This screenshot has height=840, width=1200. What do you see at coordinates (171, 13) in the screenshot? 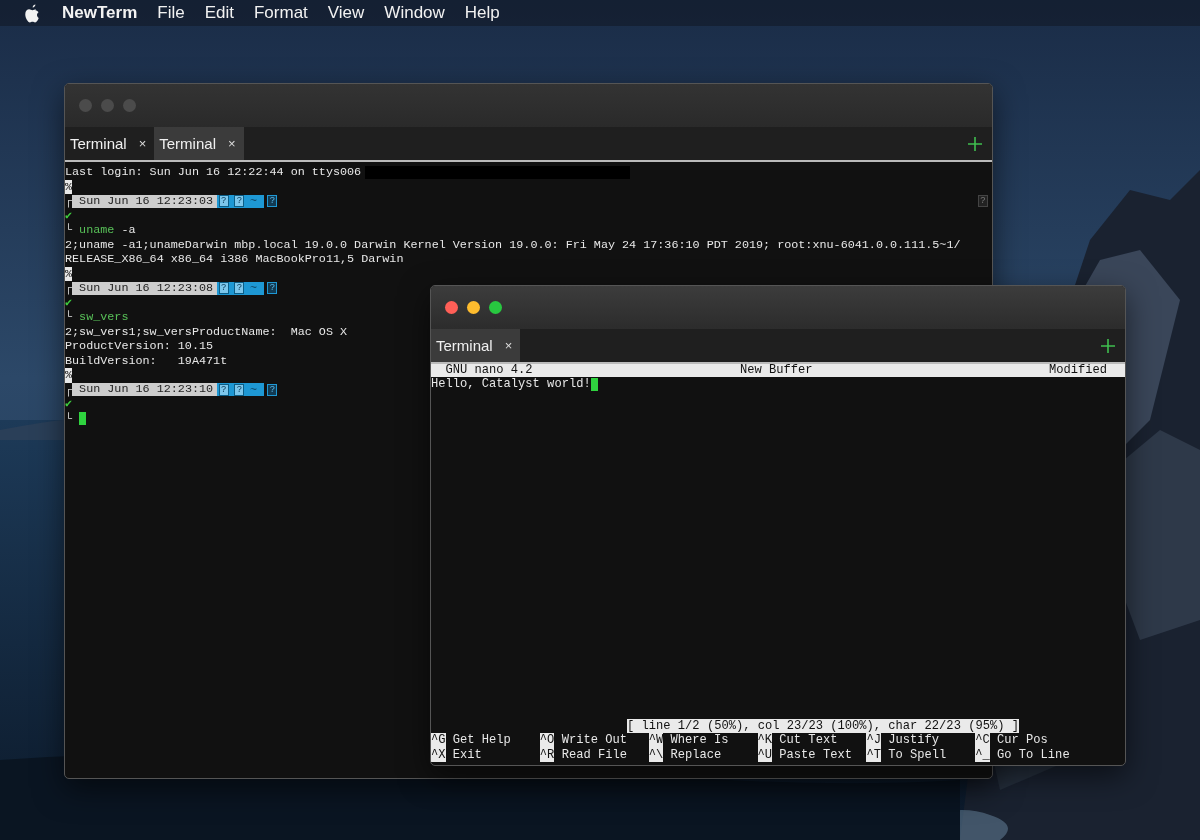
I see `menu-item: File` at bounding box center [171, 13].